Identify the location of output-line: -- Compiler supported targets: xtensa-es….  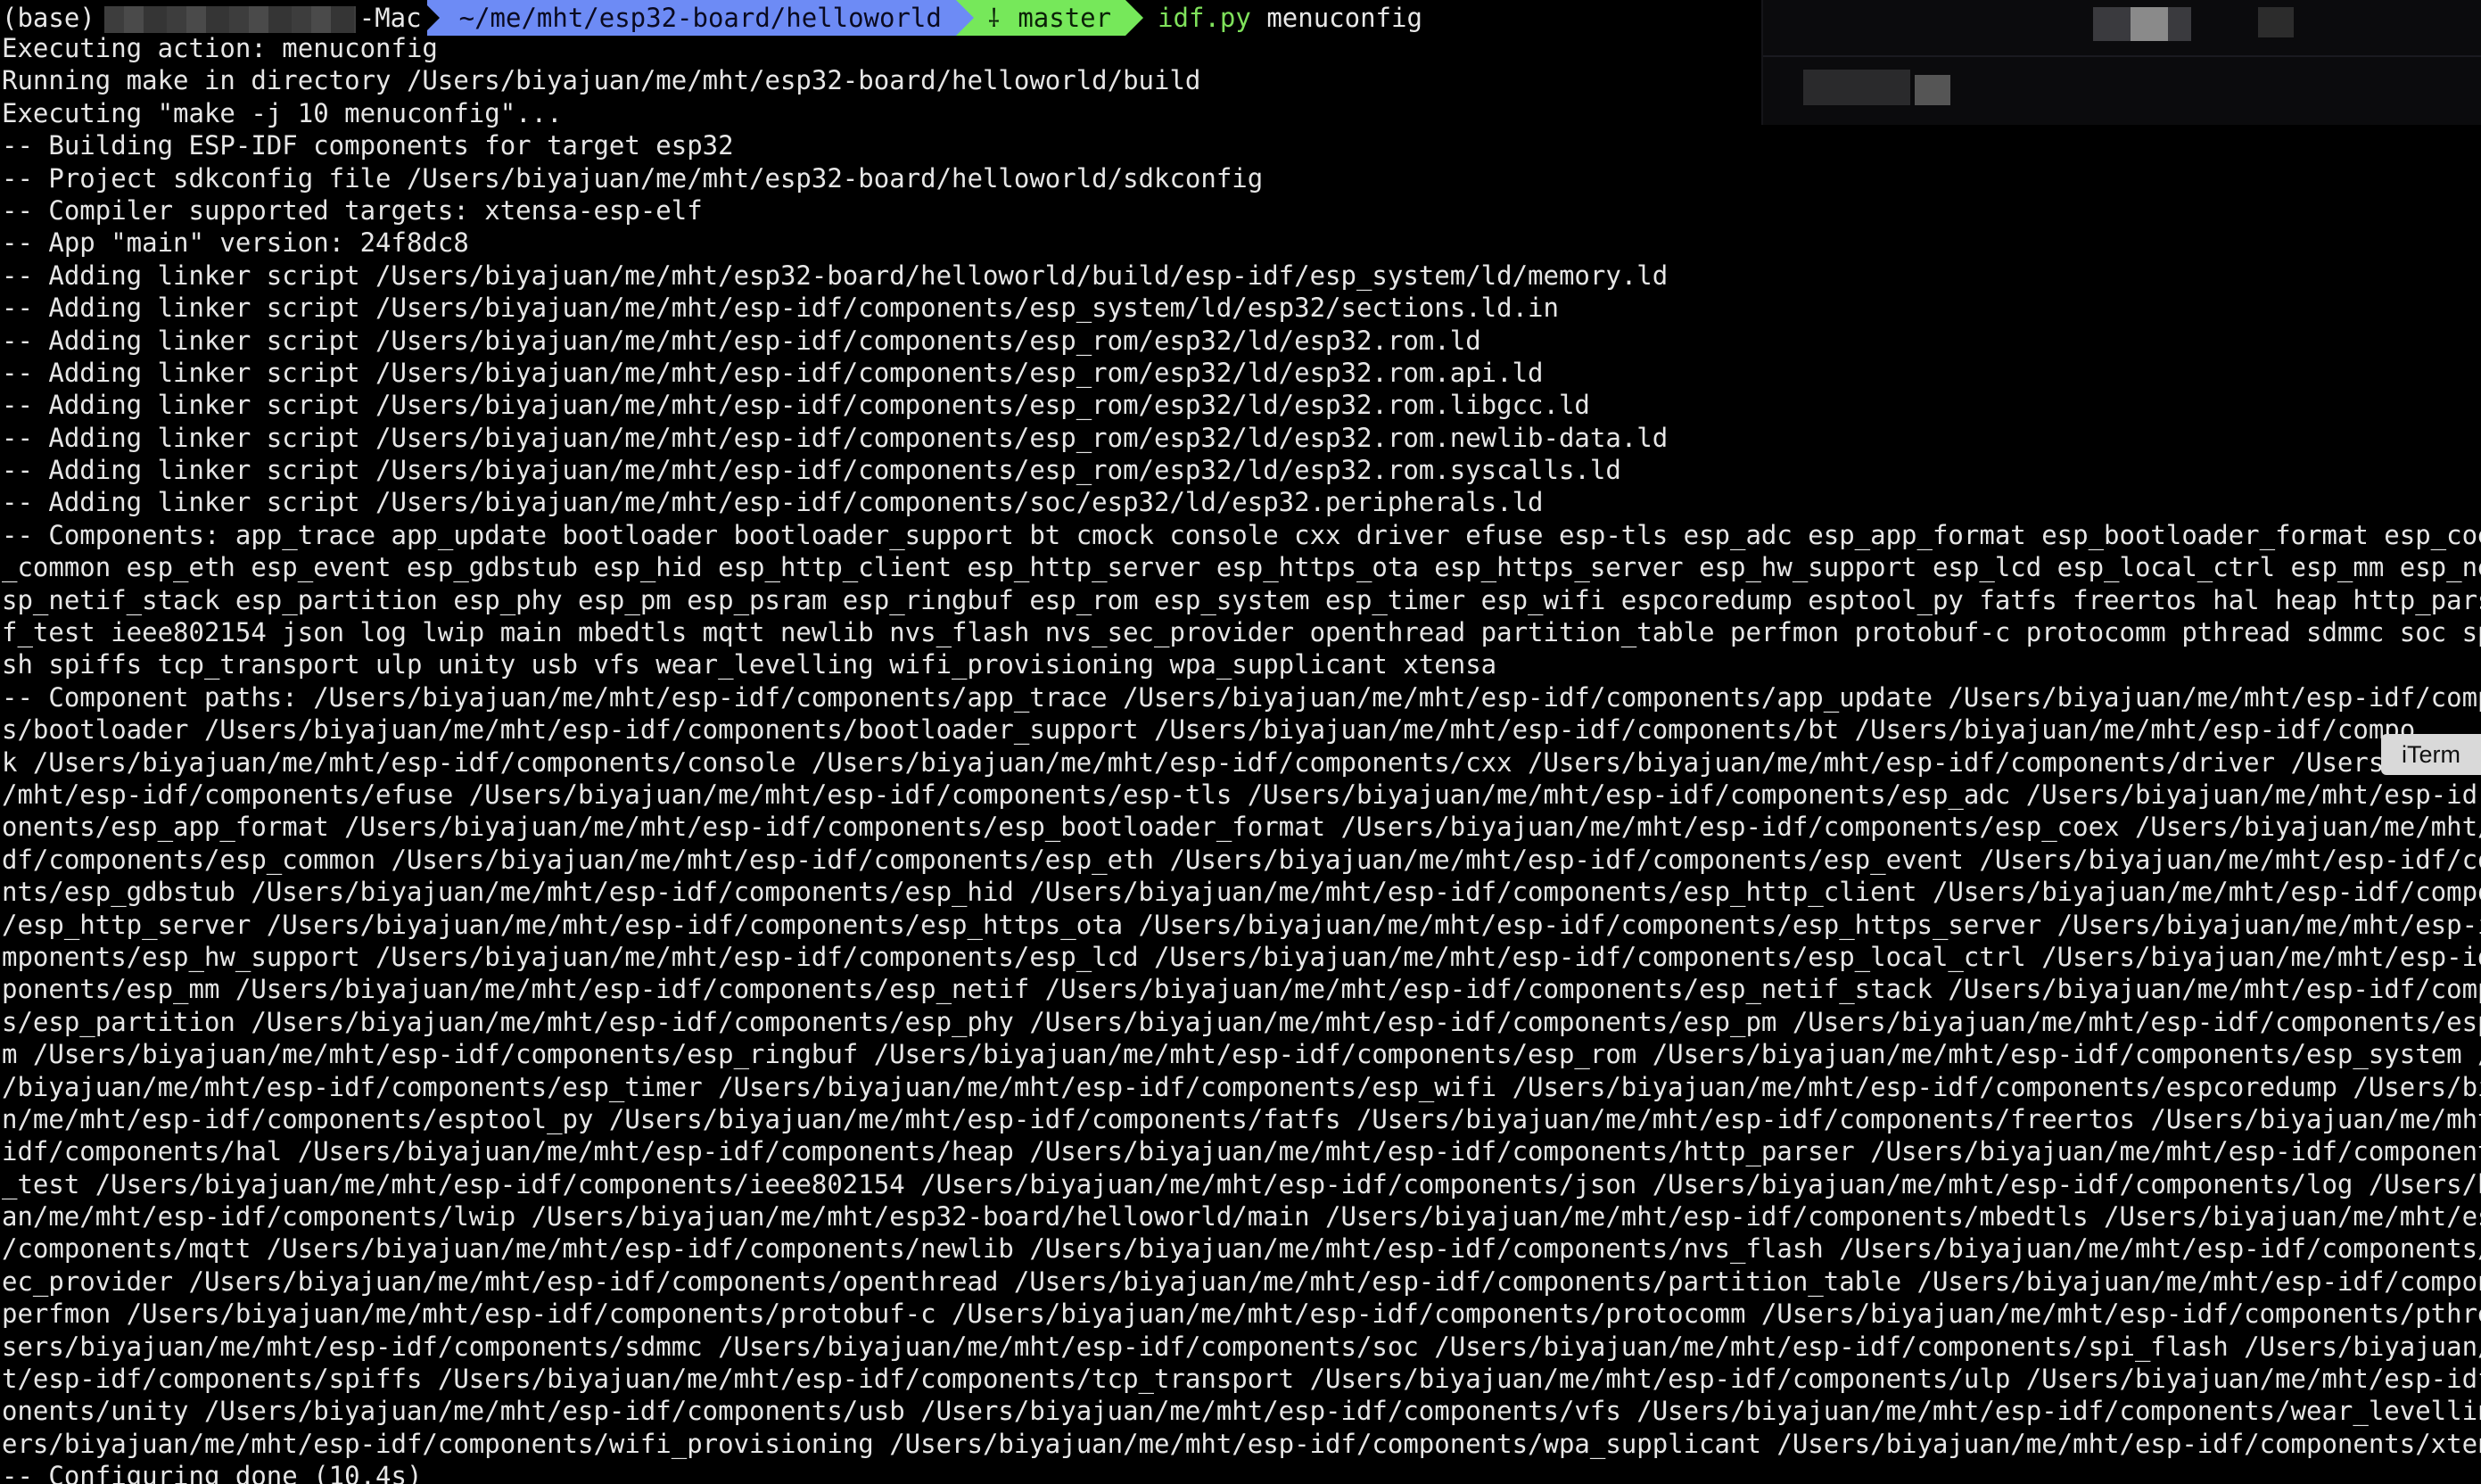
(352, 210).